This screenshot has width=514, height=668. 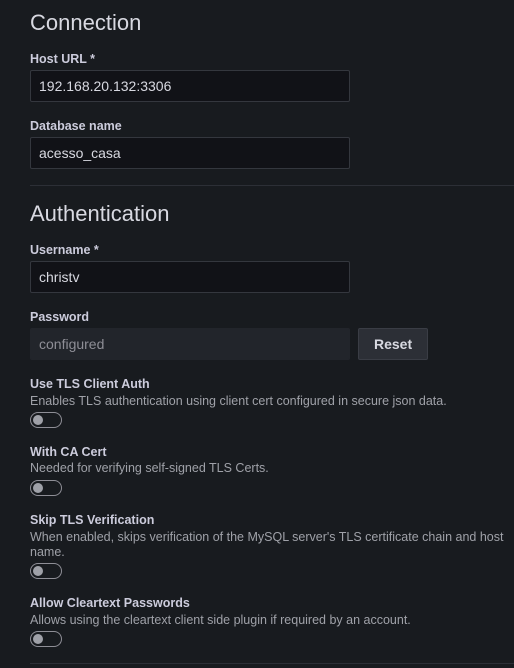 I want to click on authentication-section-title: Authentication, so click(x=100, y=213).